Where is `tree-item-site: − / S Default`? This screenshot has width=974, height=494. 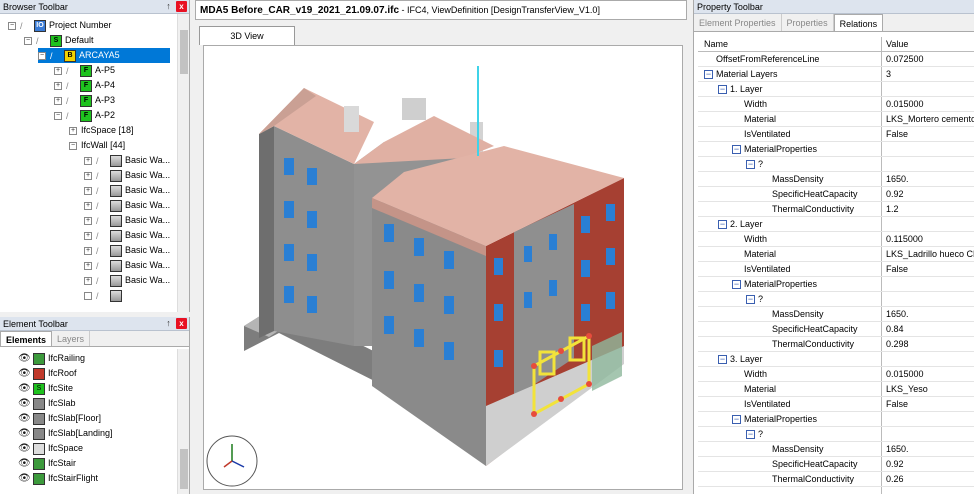 tree-item-site: − / S Default is located at coordinates (59, 40).